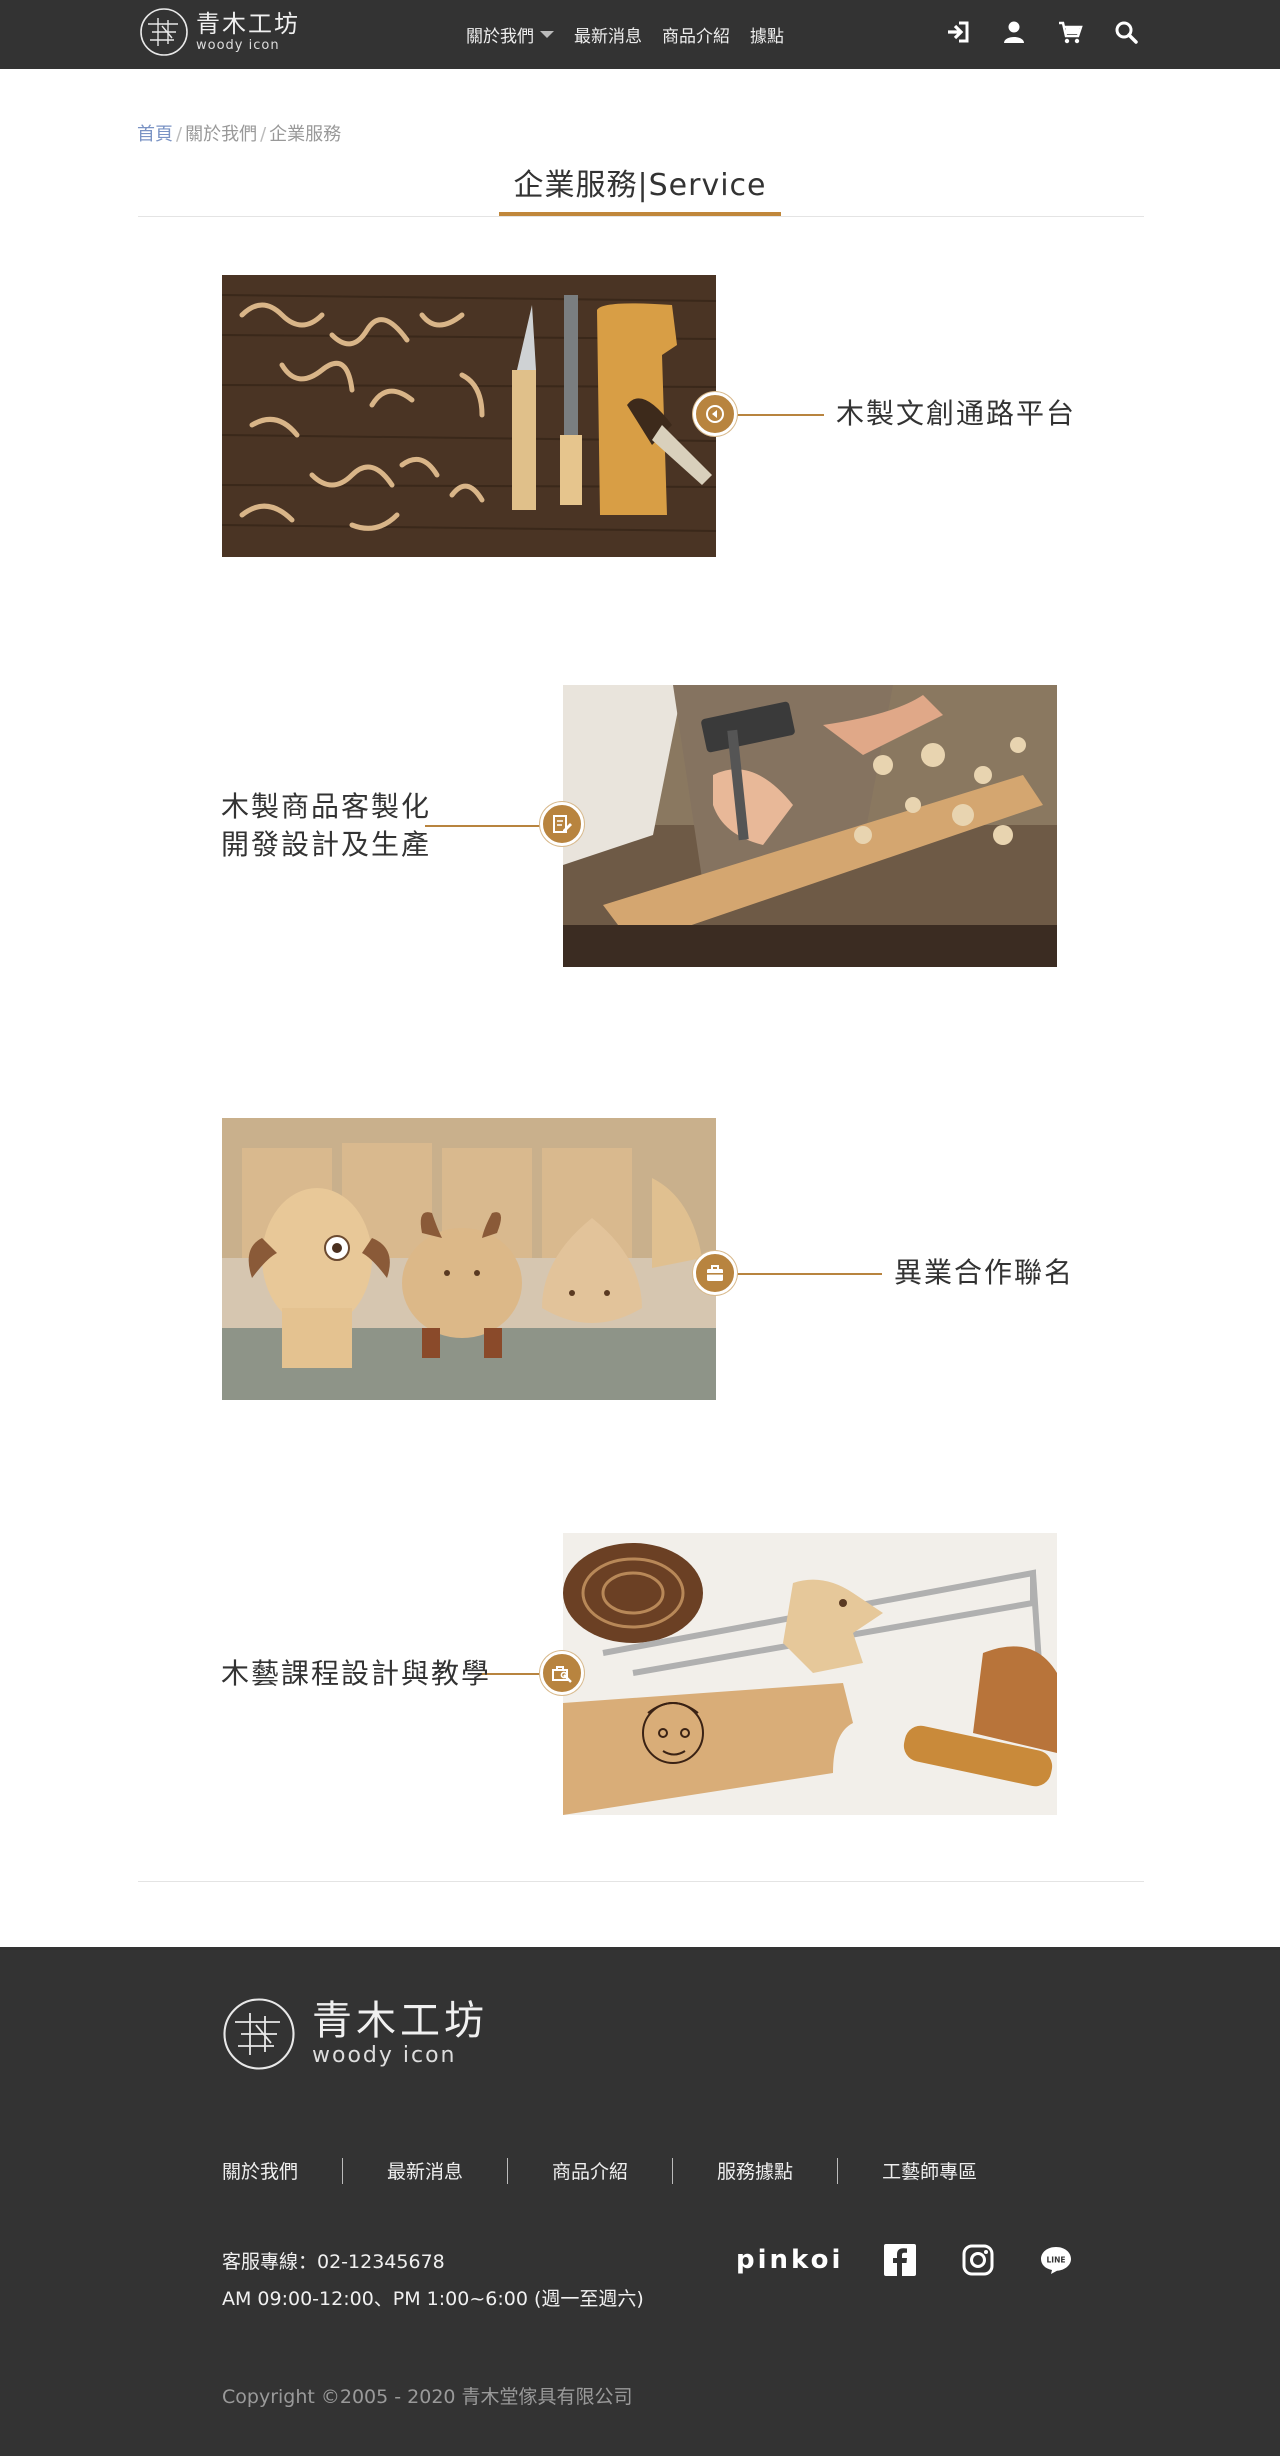  I want to click on customer-service-phone: 客服專線：02-12345678, so click(333, 2262).